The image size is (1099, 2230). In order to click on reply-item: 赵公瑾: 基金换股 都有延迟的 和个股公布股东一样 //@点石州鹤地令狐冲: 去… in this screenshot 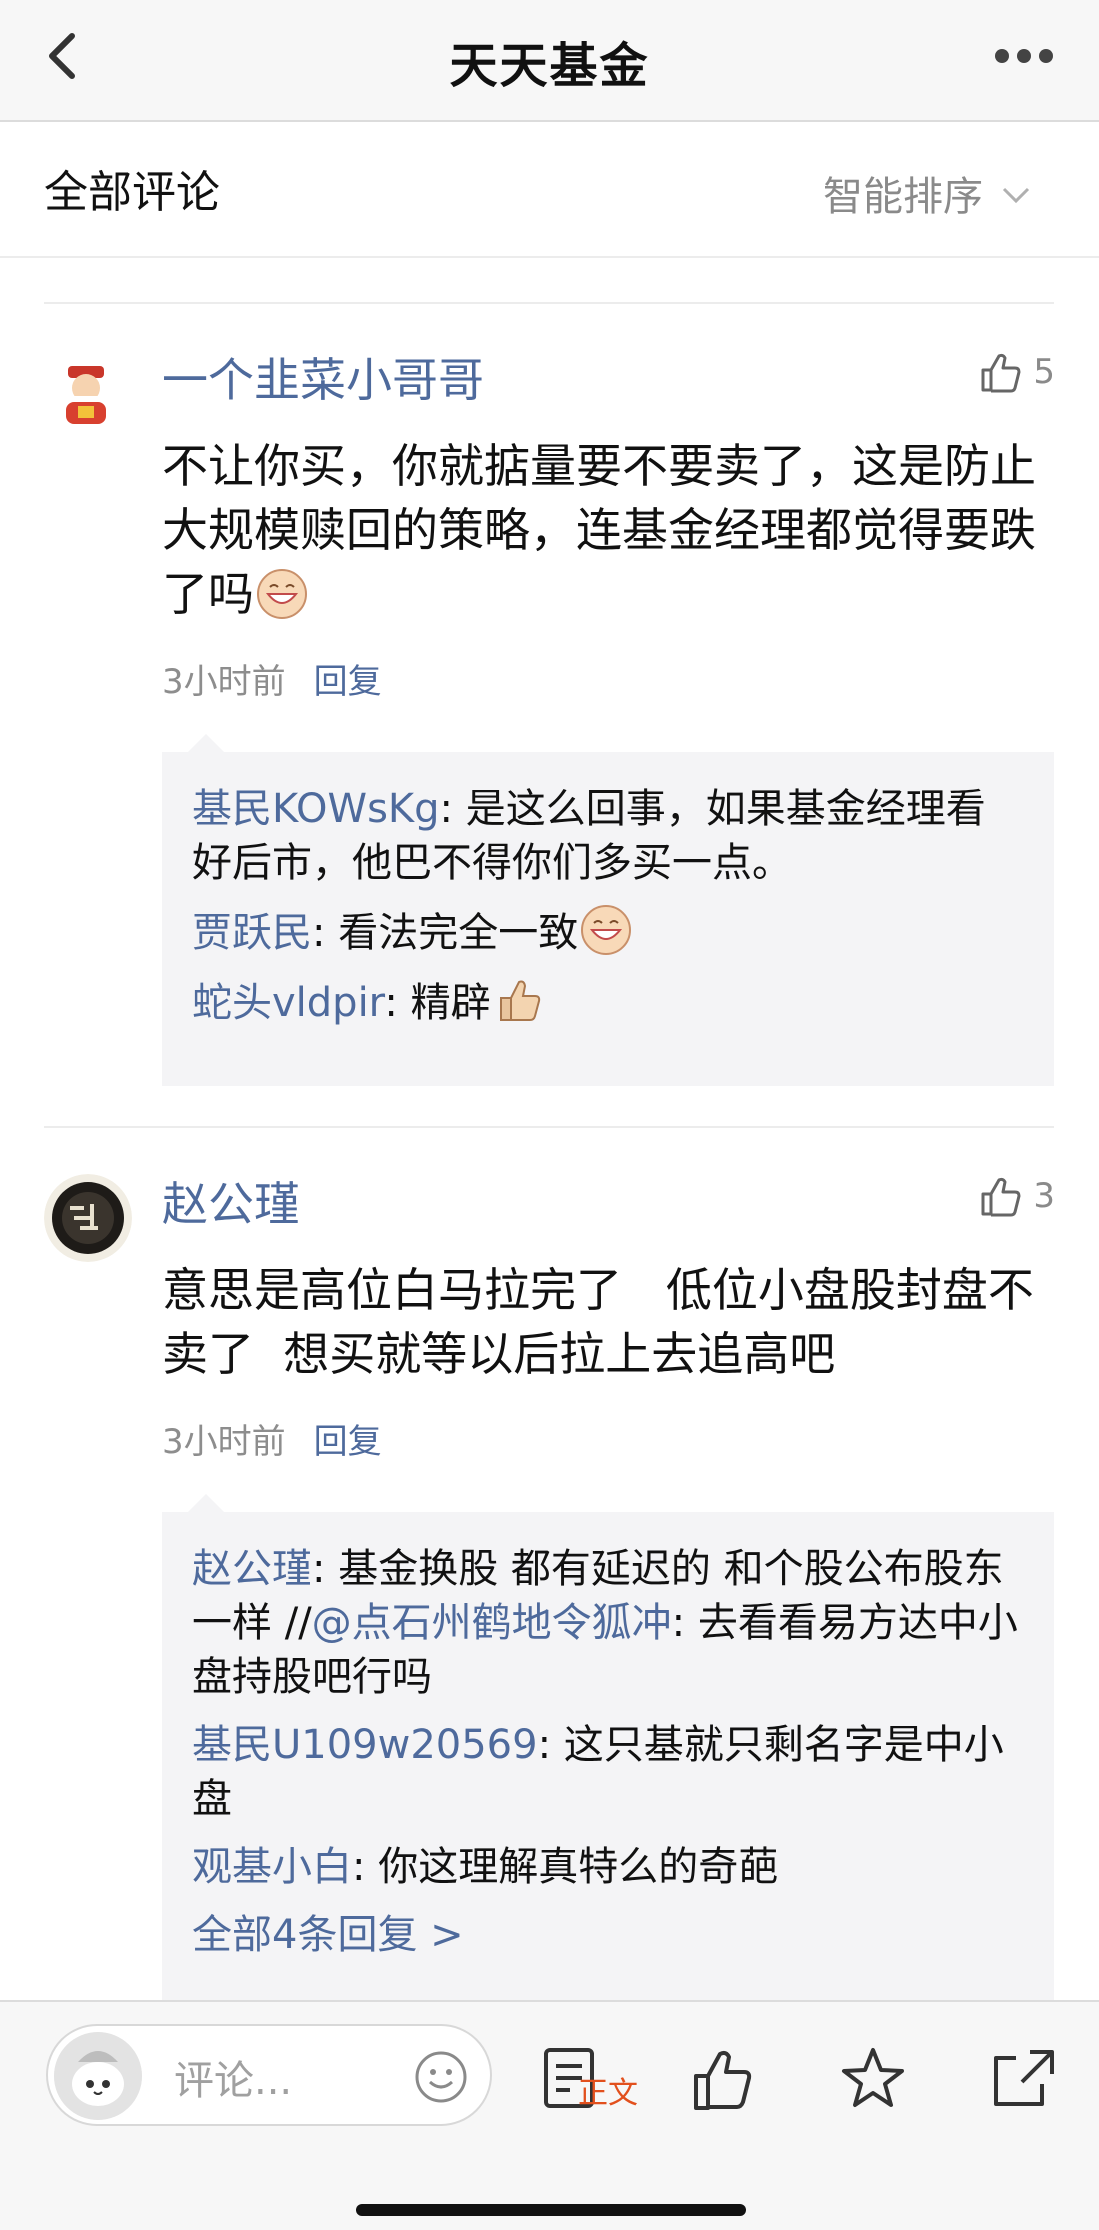, I will do `click(608, 1623)`.